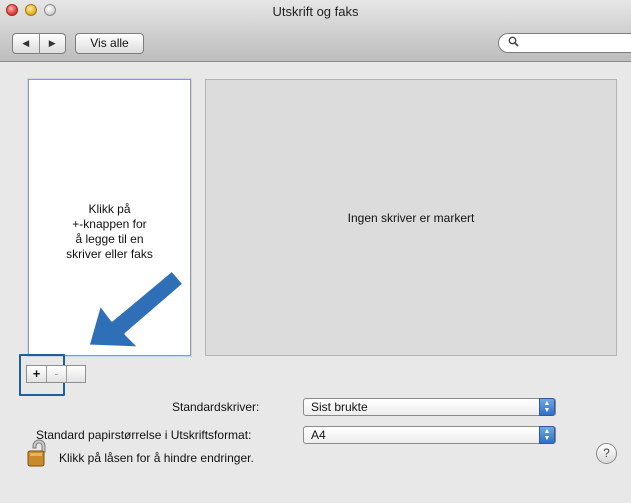 The height and width of the screenshot is (503, 631). What do you see at coordinates (315, 11) in the screenshot?
I see `window-title: Utskrift og faks` at bounding box center [315, 11].